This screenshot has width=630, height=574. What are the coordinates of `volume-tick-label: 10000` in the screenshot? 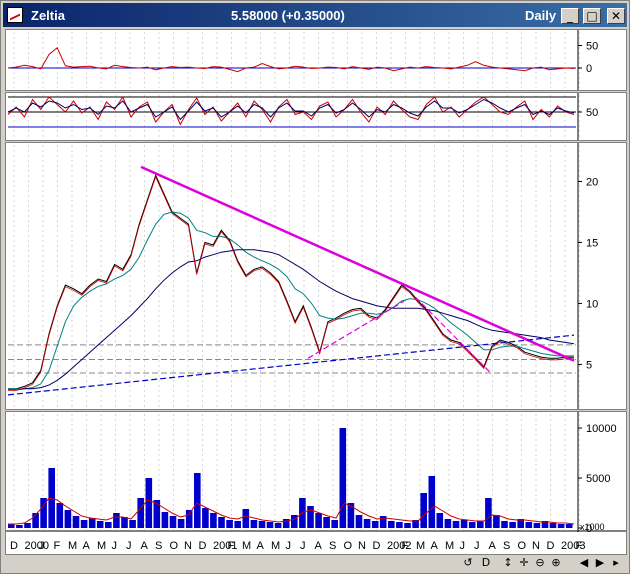 It's located at (601, 429).